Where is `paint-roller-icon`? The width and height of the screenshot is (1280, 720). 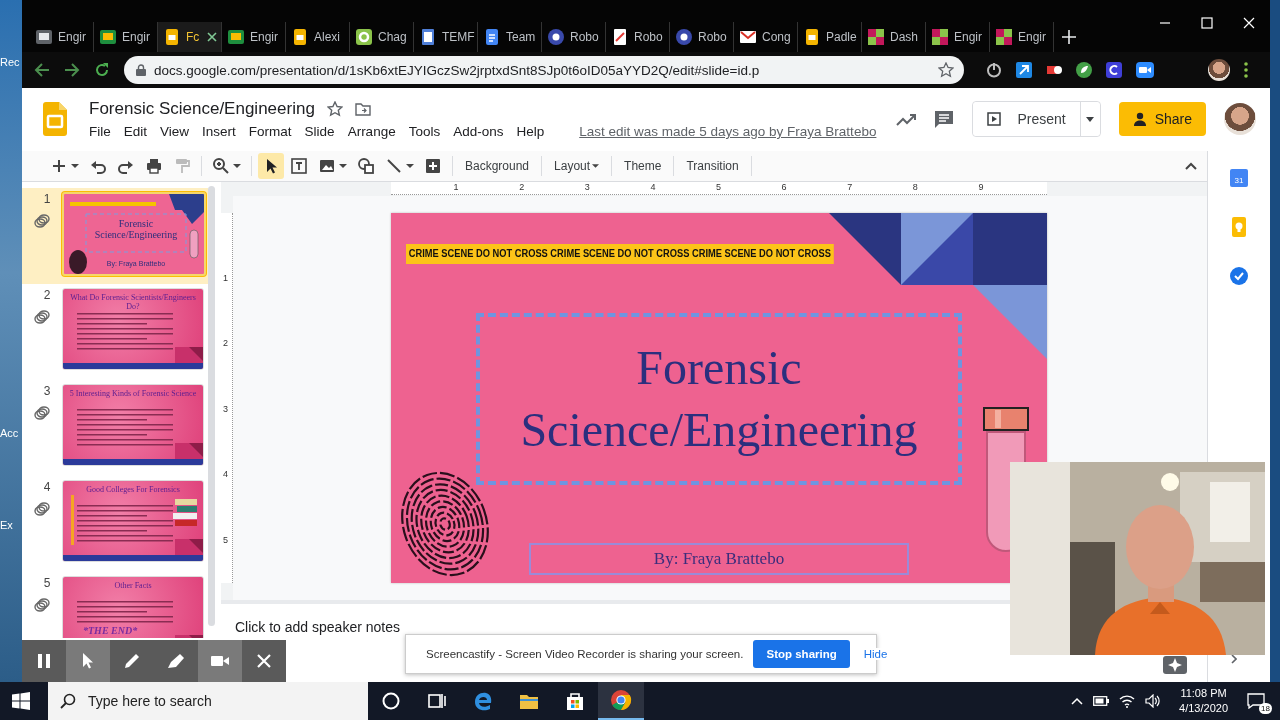
paint-roller-icon is located at coordinates (182, 166).